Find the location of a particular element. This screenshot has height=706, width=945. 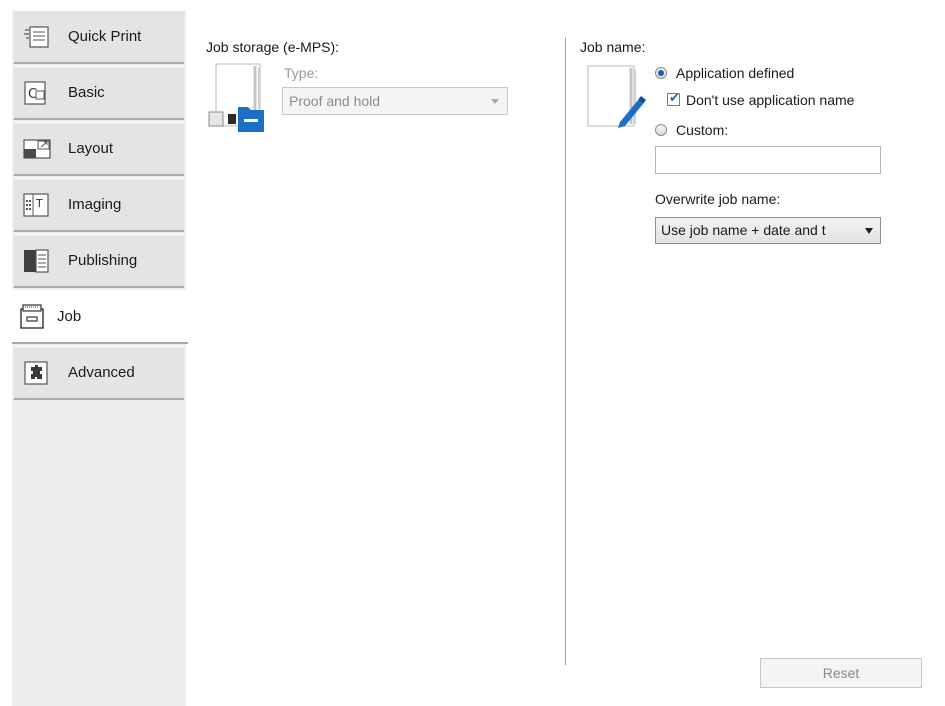

tab-publishing: Publishing is located at coordinates (99, 261).